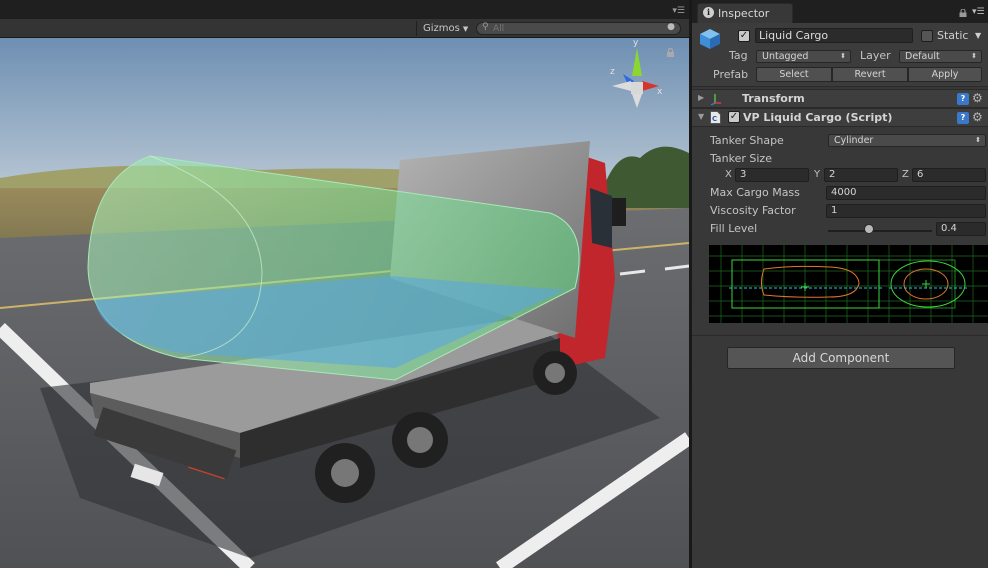  I want to click on transform-title: Transform, so click(773, 98).